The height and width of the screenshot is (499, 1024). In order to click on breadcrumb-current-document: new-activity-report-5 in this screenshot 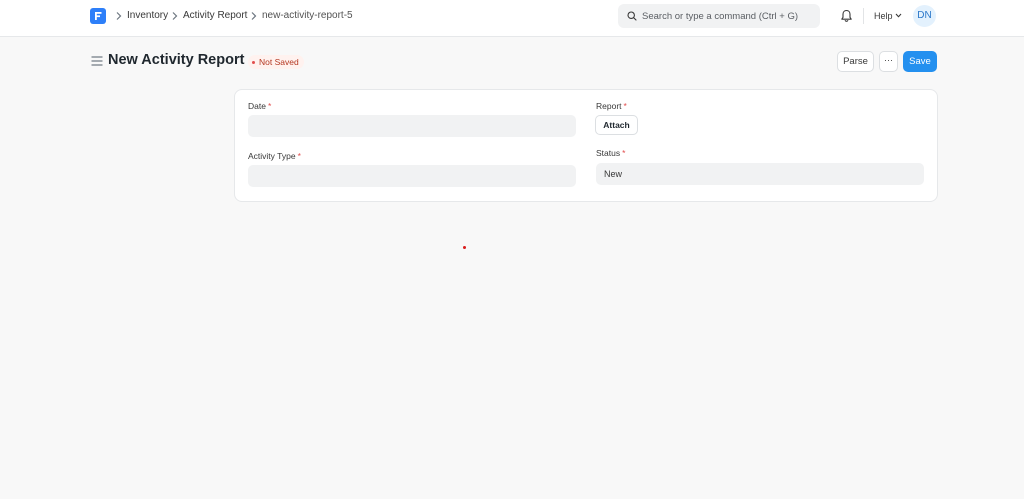, I will do `click(307, 15)`.